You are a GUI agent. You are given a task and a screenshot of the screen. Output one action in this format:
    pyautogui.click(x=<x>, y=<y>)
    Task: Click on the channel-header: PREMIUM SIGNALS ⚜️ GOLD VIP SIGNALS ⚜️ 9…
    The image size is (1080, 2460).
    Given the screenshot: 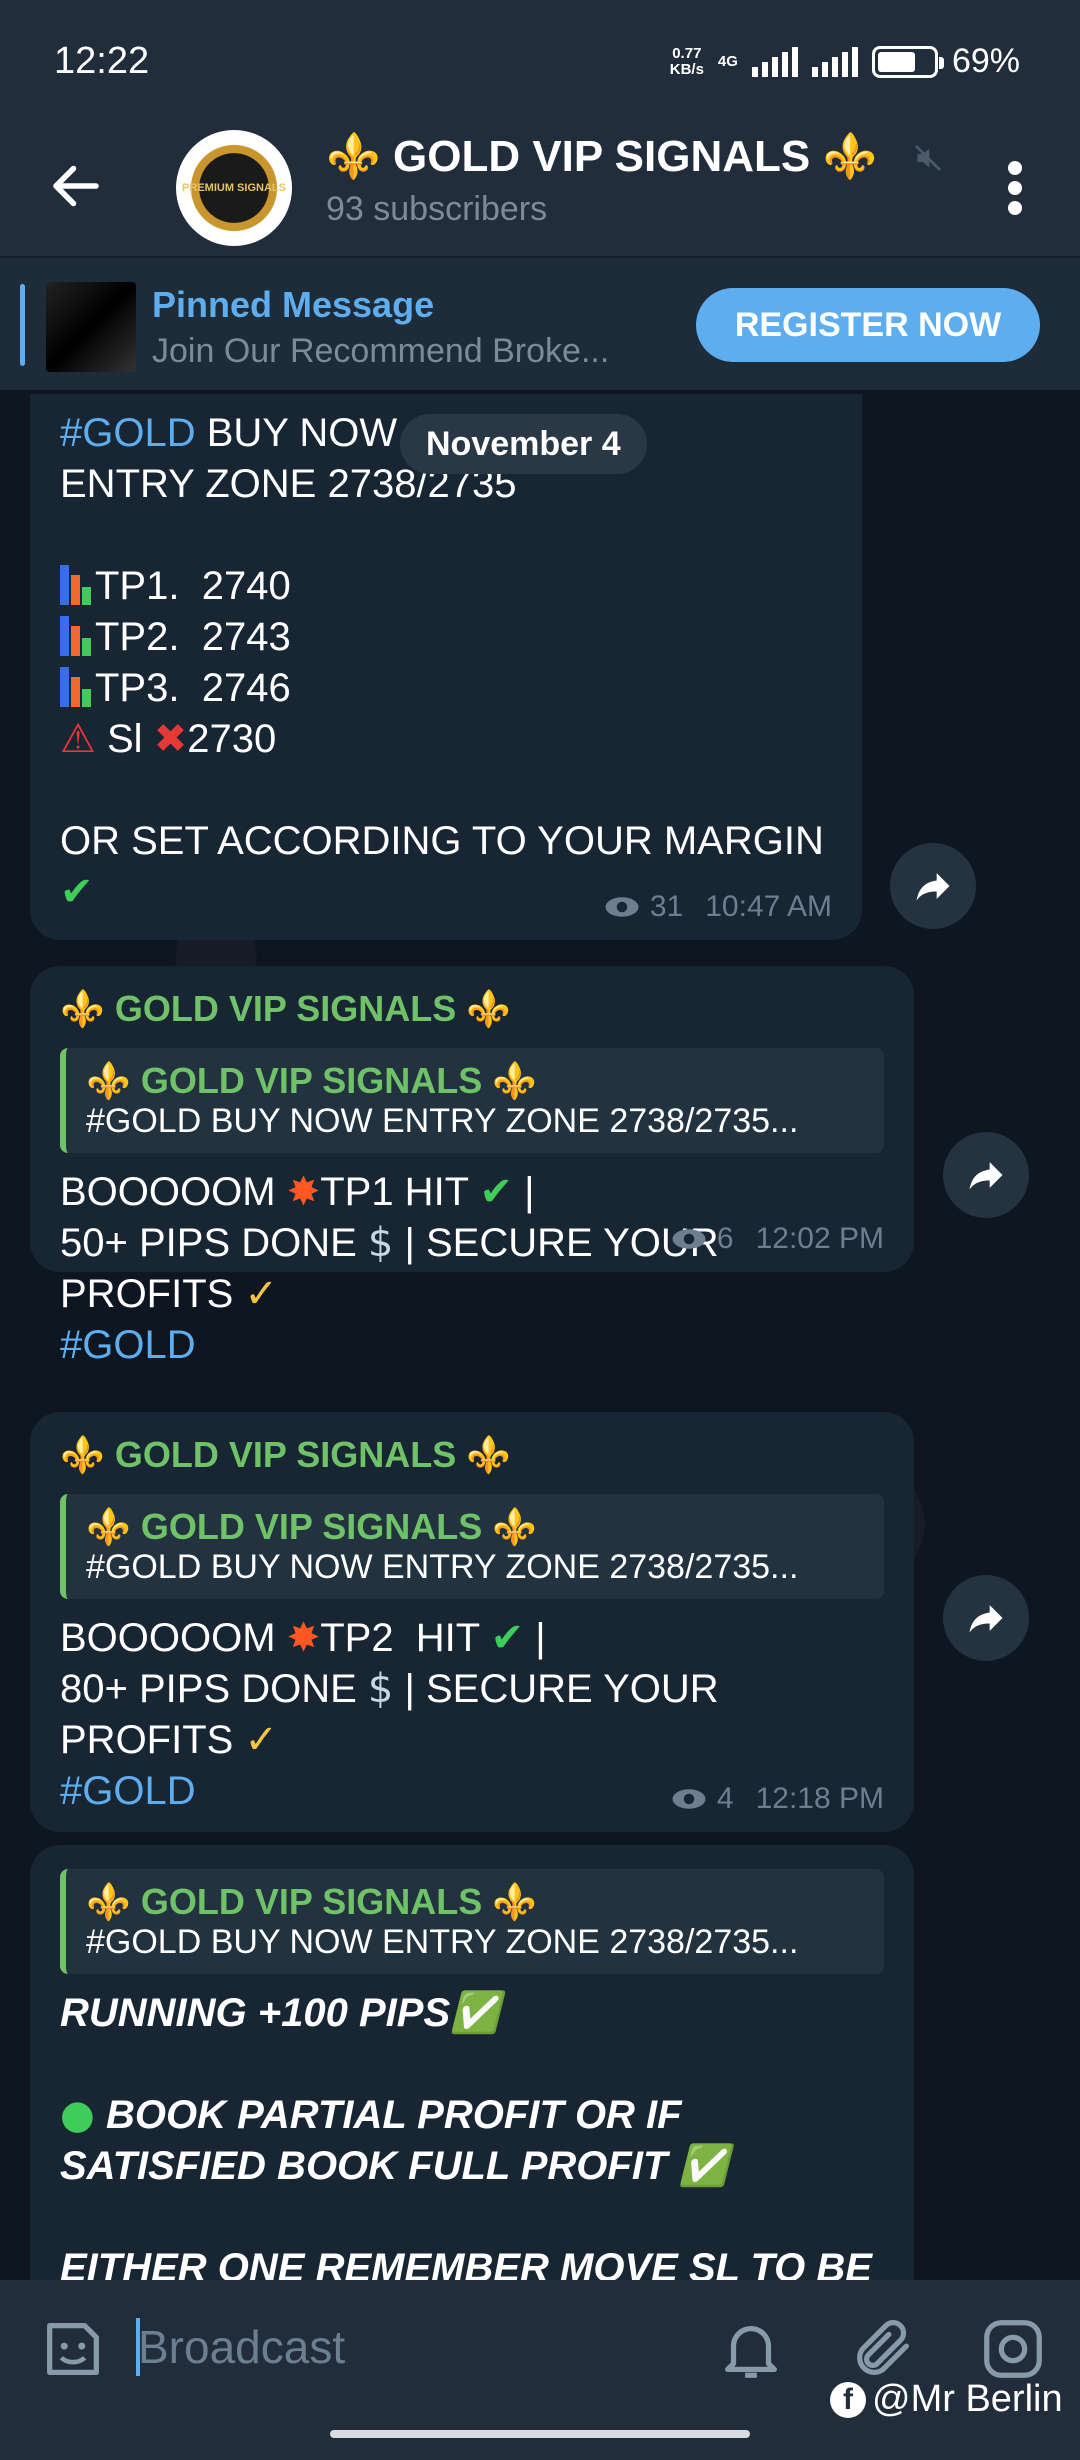 What is the action you would take?
    pyautogui.click(x=540, y=193)
    